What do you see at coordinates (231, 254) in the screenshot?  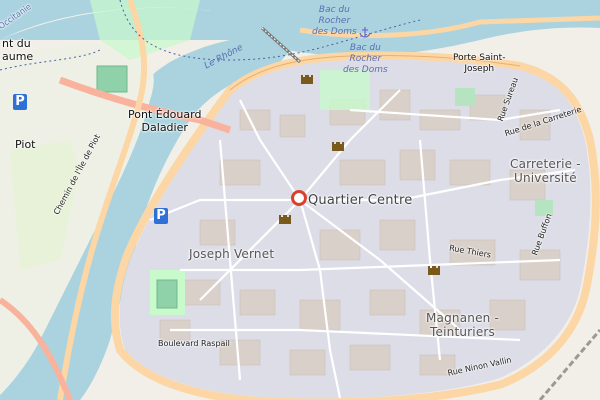 I see `label-joseph-vernet: Joseph Vernet` at bounding box center [231, 254].